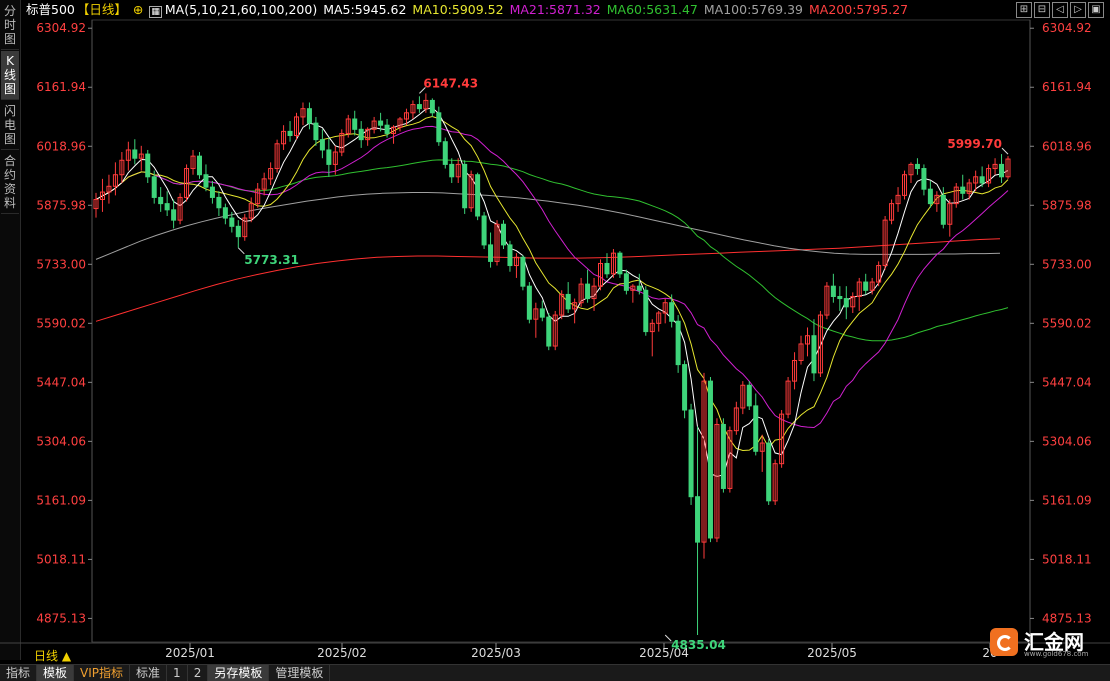 The height and width of the screenshot is (681, 1110). What do you see at coordinates (239, 673) in the screenshot?
I see `btn-save-template: 另存模板` at bounding box center [239, 673].